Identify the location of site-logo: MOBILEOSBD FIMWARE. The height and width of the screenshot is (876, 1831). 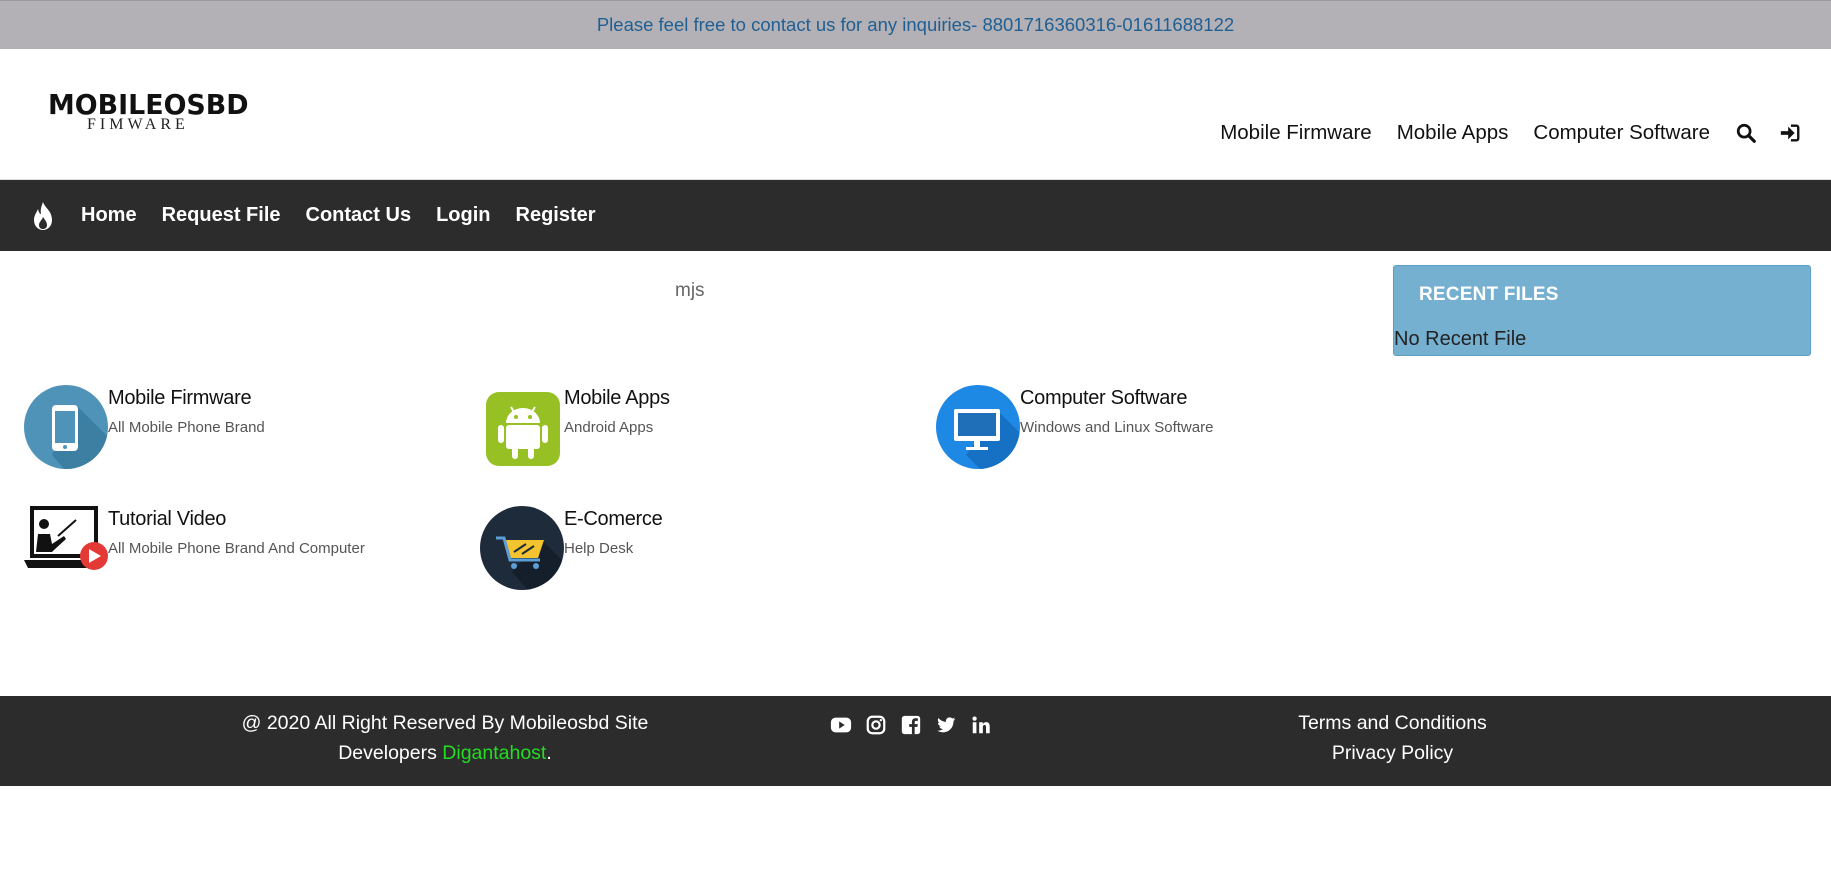
(148, 110).